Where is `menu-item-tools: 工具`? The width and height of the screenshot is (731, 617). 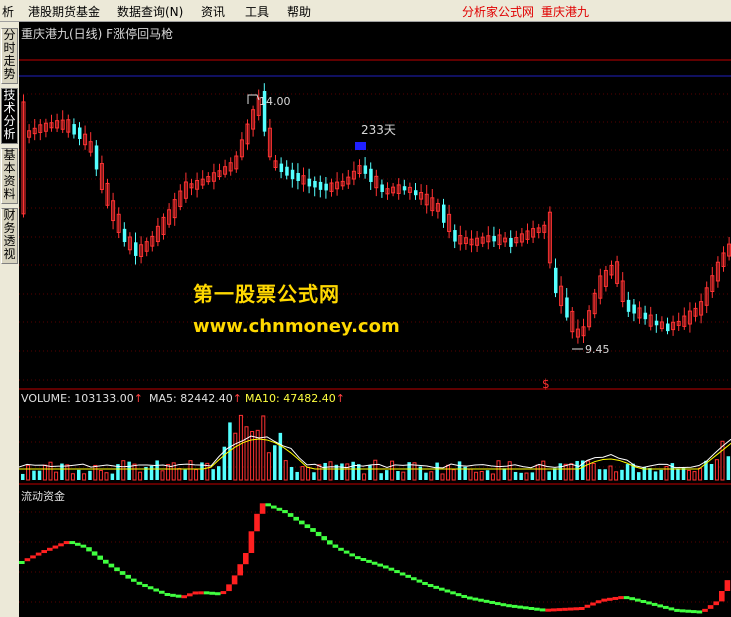 menu-item-tools: 工具 is located at coordinates (257, 11).